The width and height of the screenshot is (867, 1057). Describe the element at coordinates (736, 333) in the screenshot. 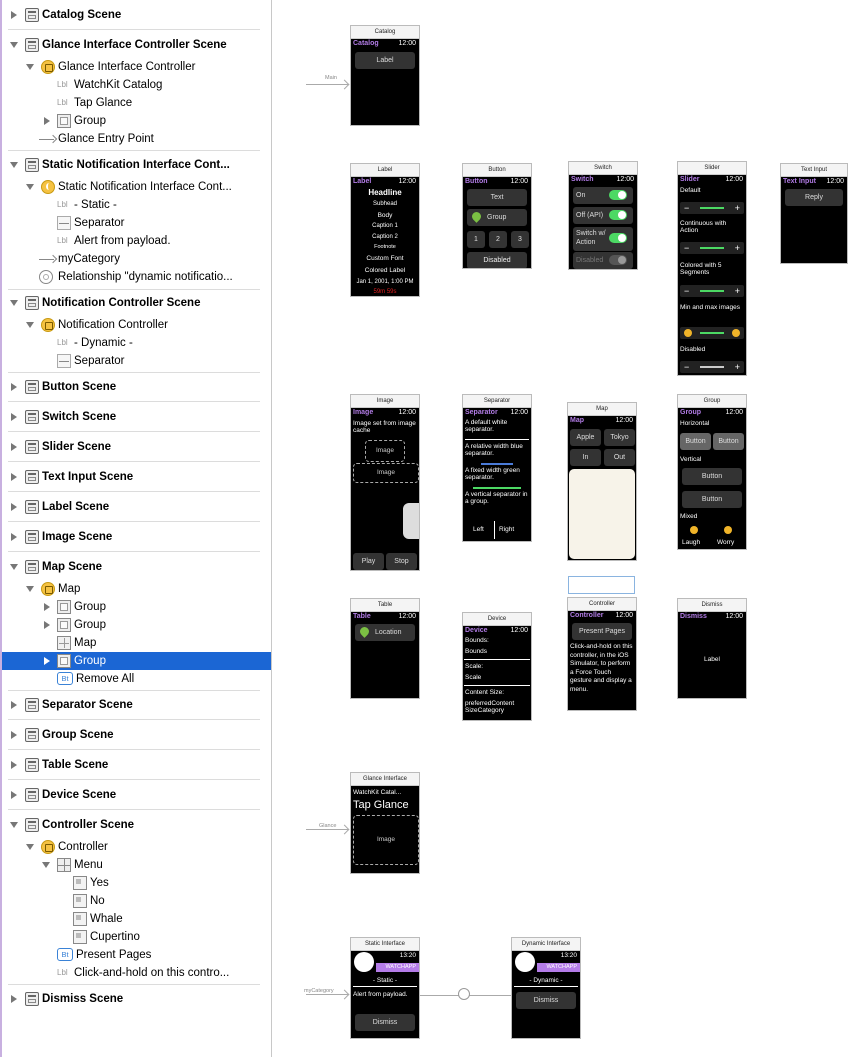

I see `max-emoji-icon` at that location.